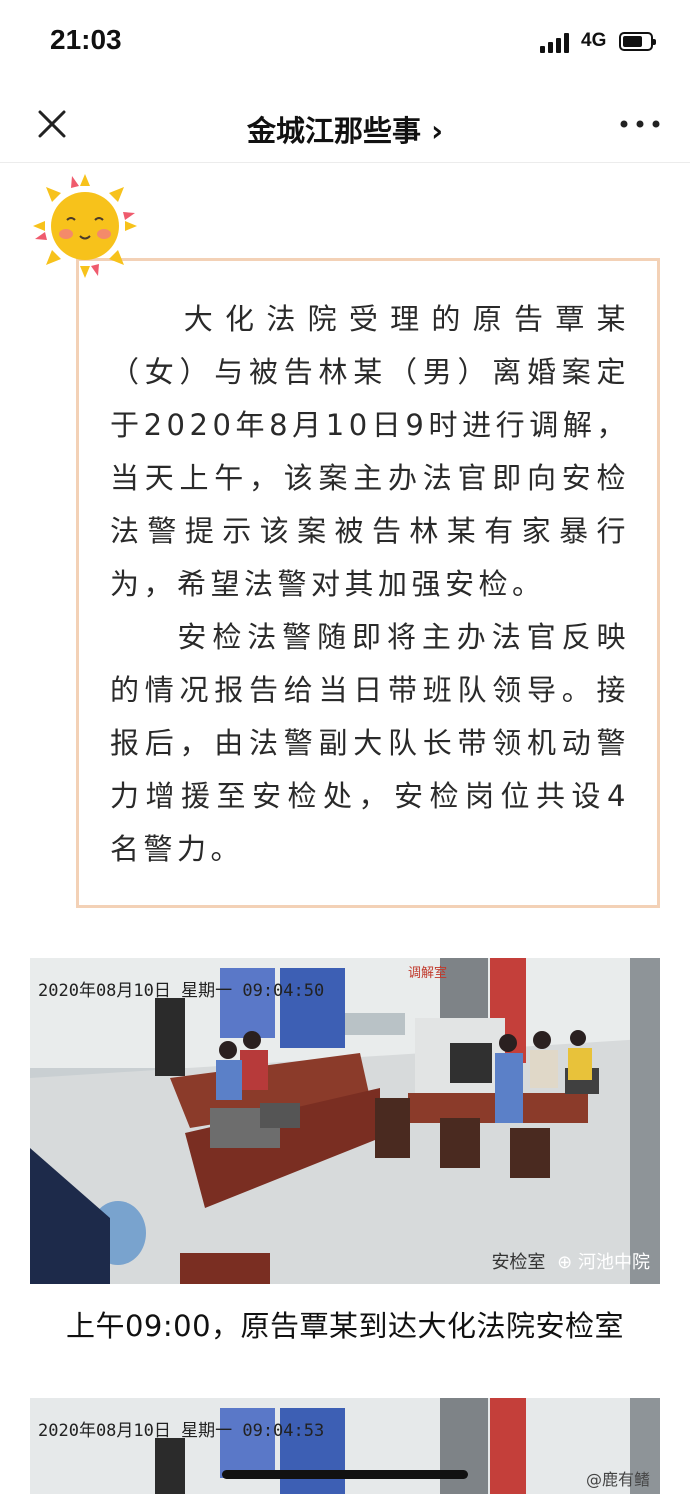  What do you see at coordinates (637, 41) in the screenshot?
I see `battery-icon` at bounding box center [637, 41].